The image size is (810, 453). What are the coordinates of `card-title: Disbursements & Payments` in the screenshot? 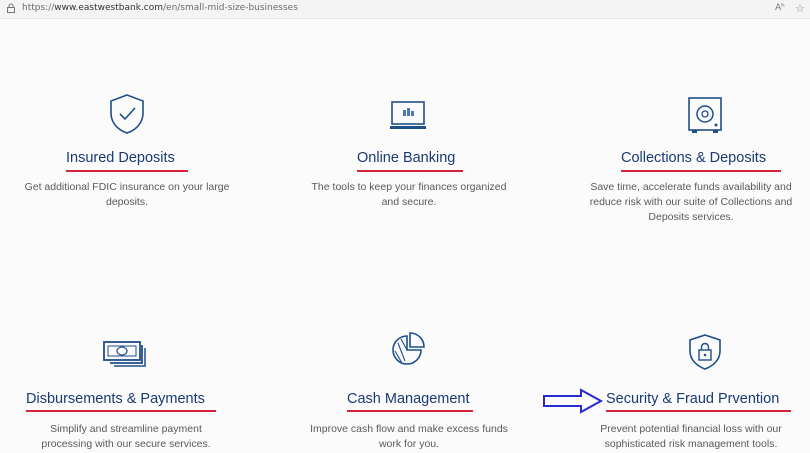 It's located at (115, 399).